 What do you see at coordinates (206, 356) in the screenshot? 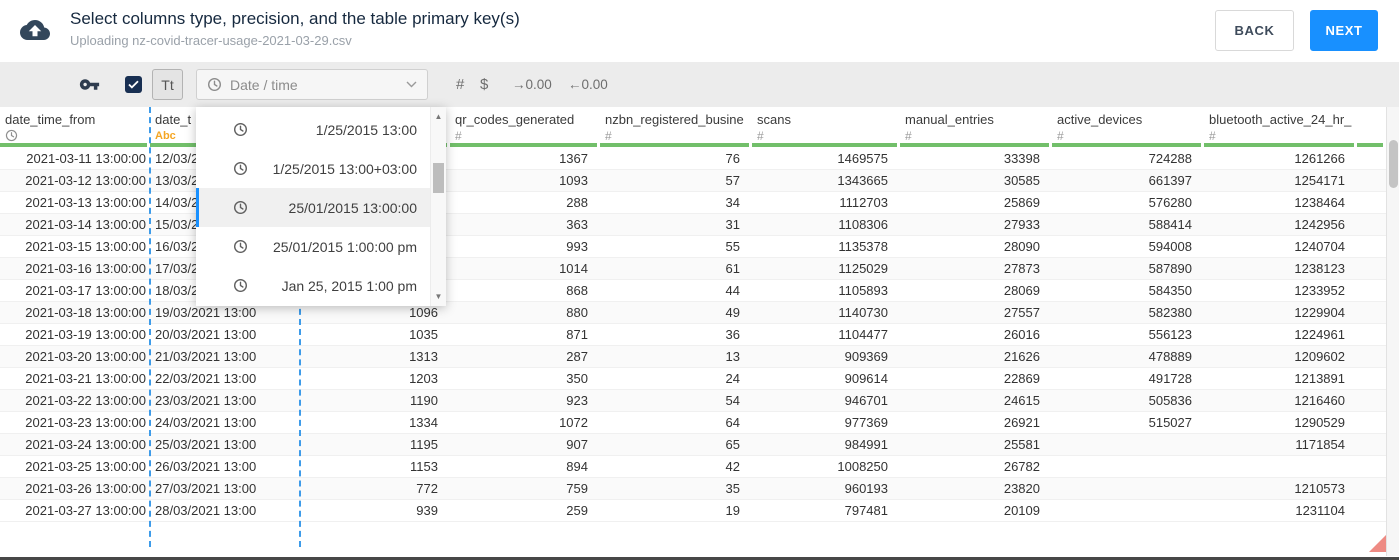
I see `cell: 21/03/2021 13:00` at bounding box center [206, 356].